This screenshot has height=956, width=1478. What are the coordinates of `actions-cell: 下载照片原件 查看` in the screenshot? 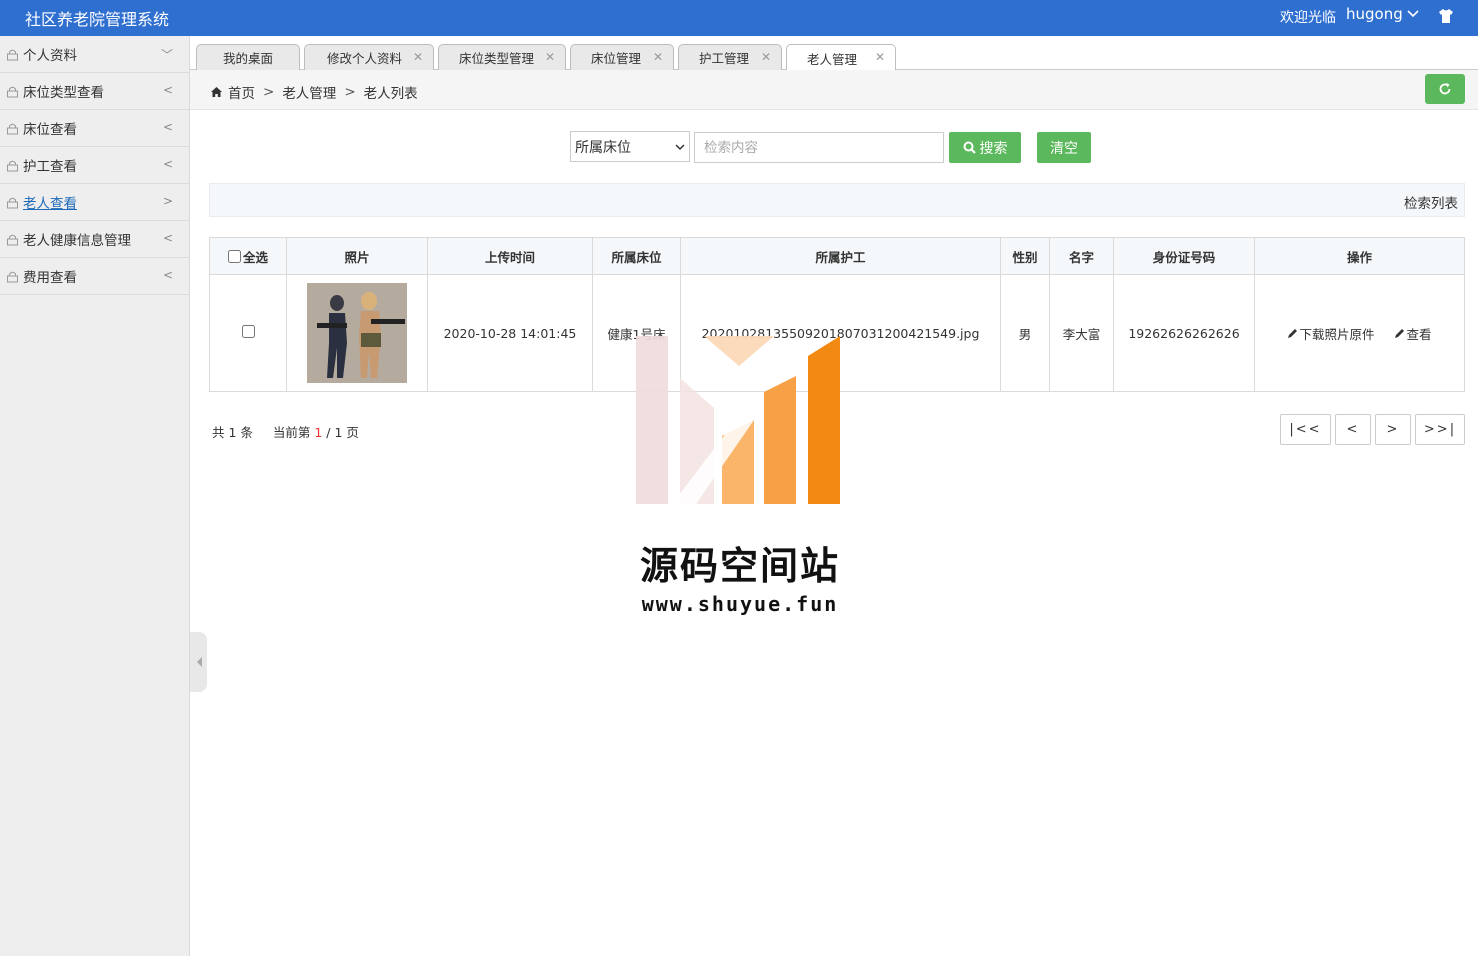 It's located at (1359, 333).